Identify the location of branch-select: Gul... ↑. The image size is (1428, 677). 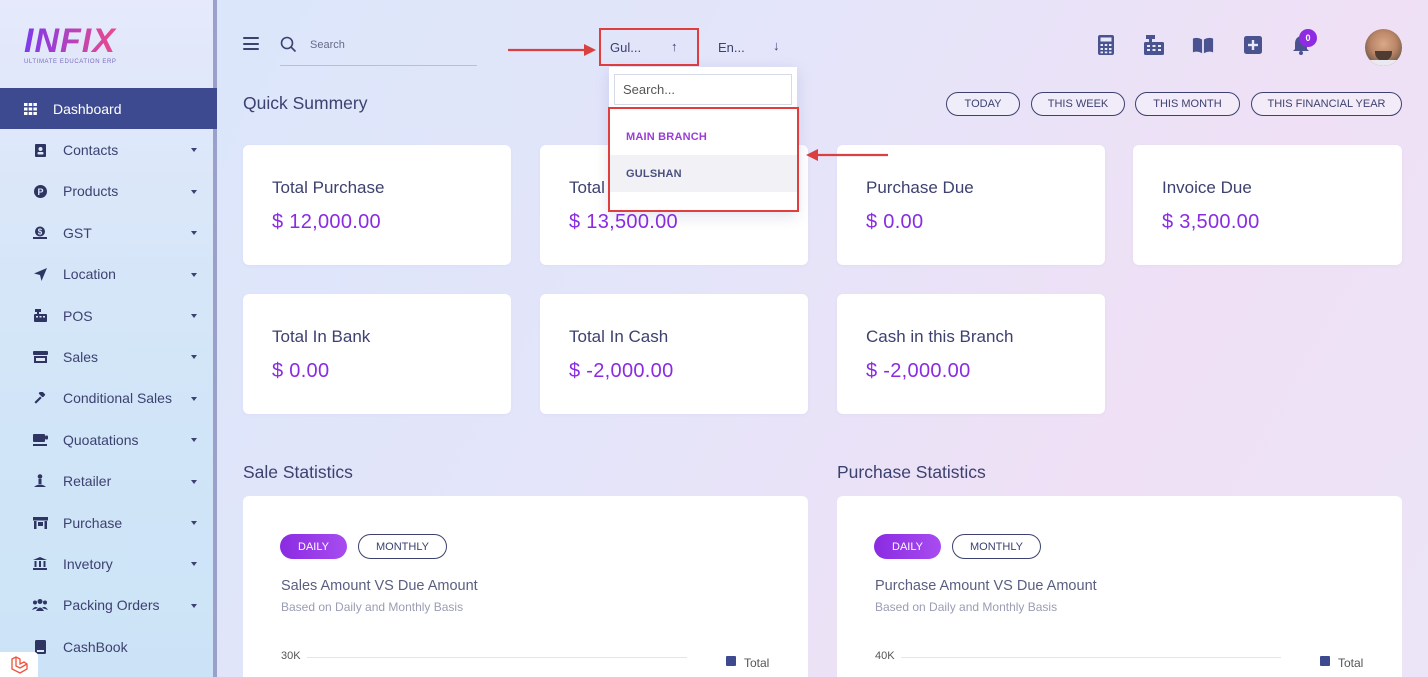
(649, 47).